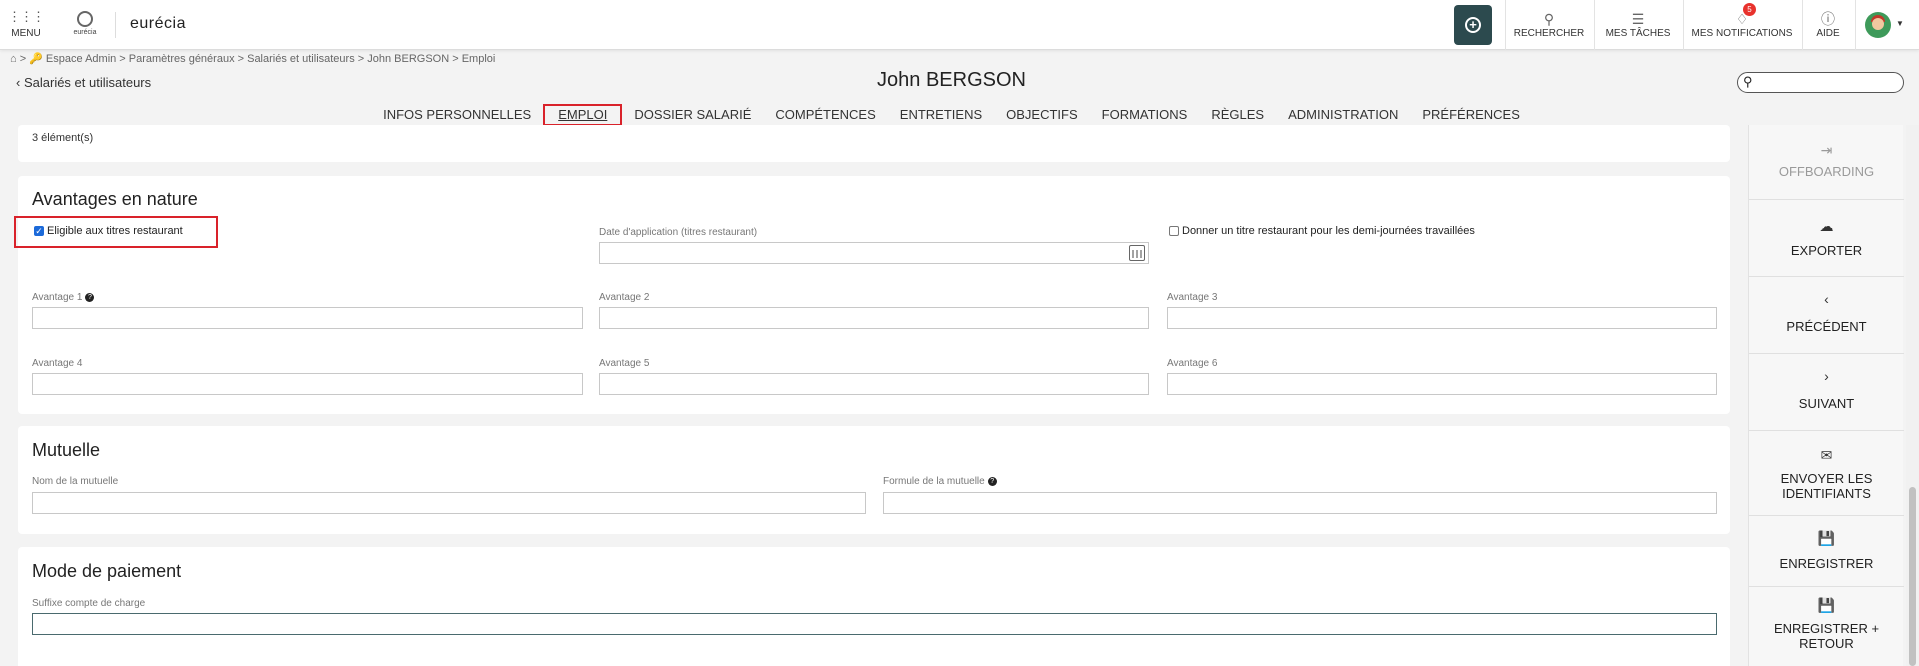 This screenshot has width=1919, height=666. I want to click on save-button: 💾 ENREGISTRER, so click(1826, 551).